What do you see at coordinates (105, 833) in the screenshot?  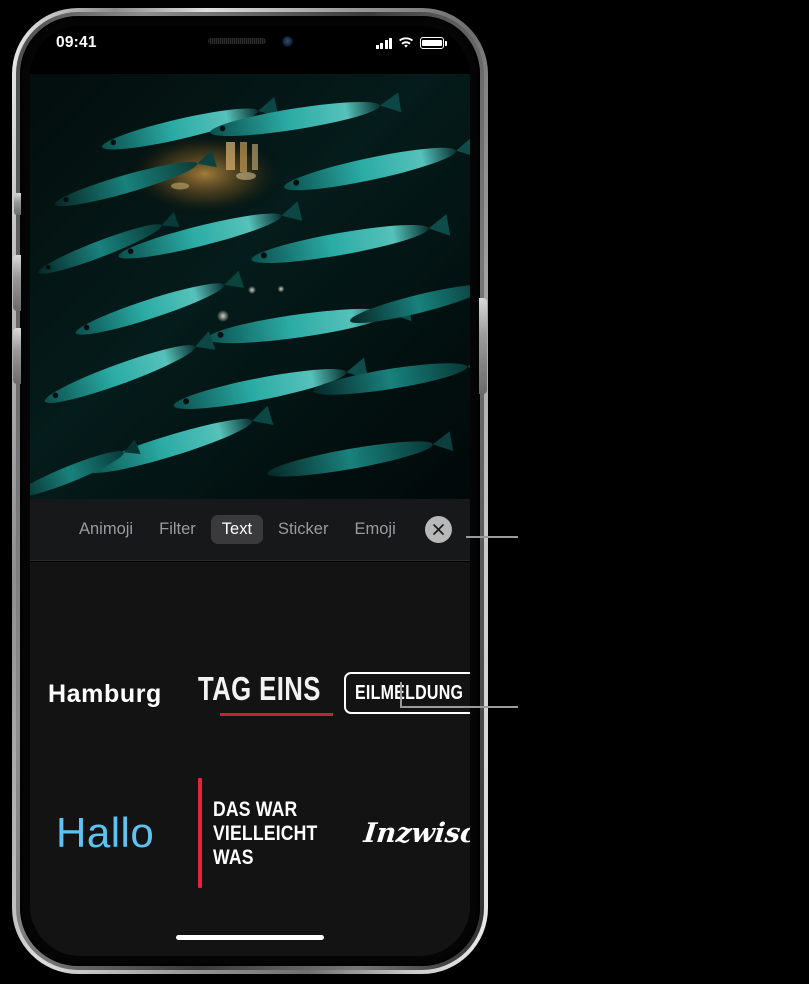 I see `text-style-hallo: Hallo` at bounding box center [105, 833].